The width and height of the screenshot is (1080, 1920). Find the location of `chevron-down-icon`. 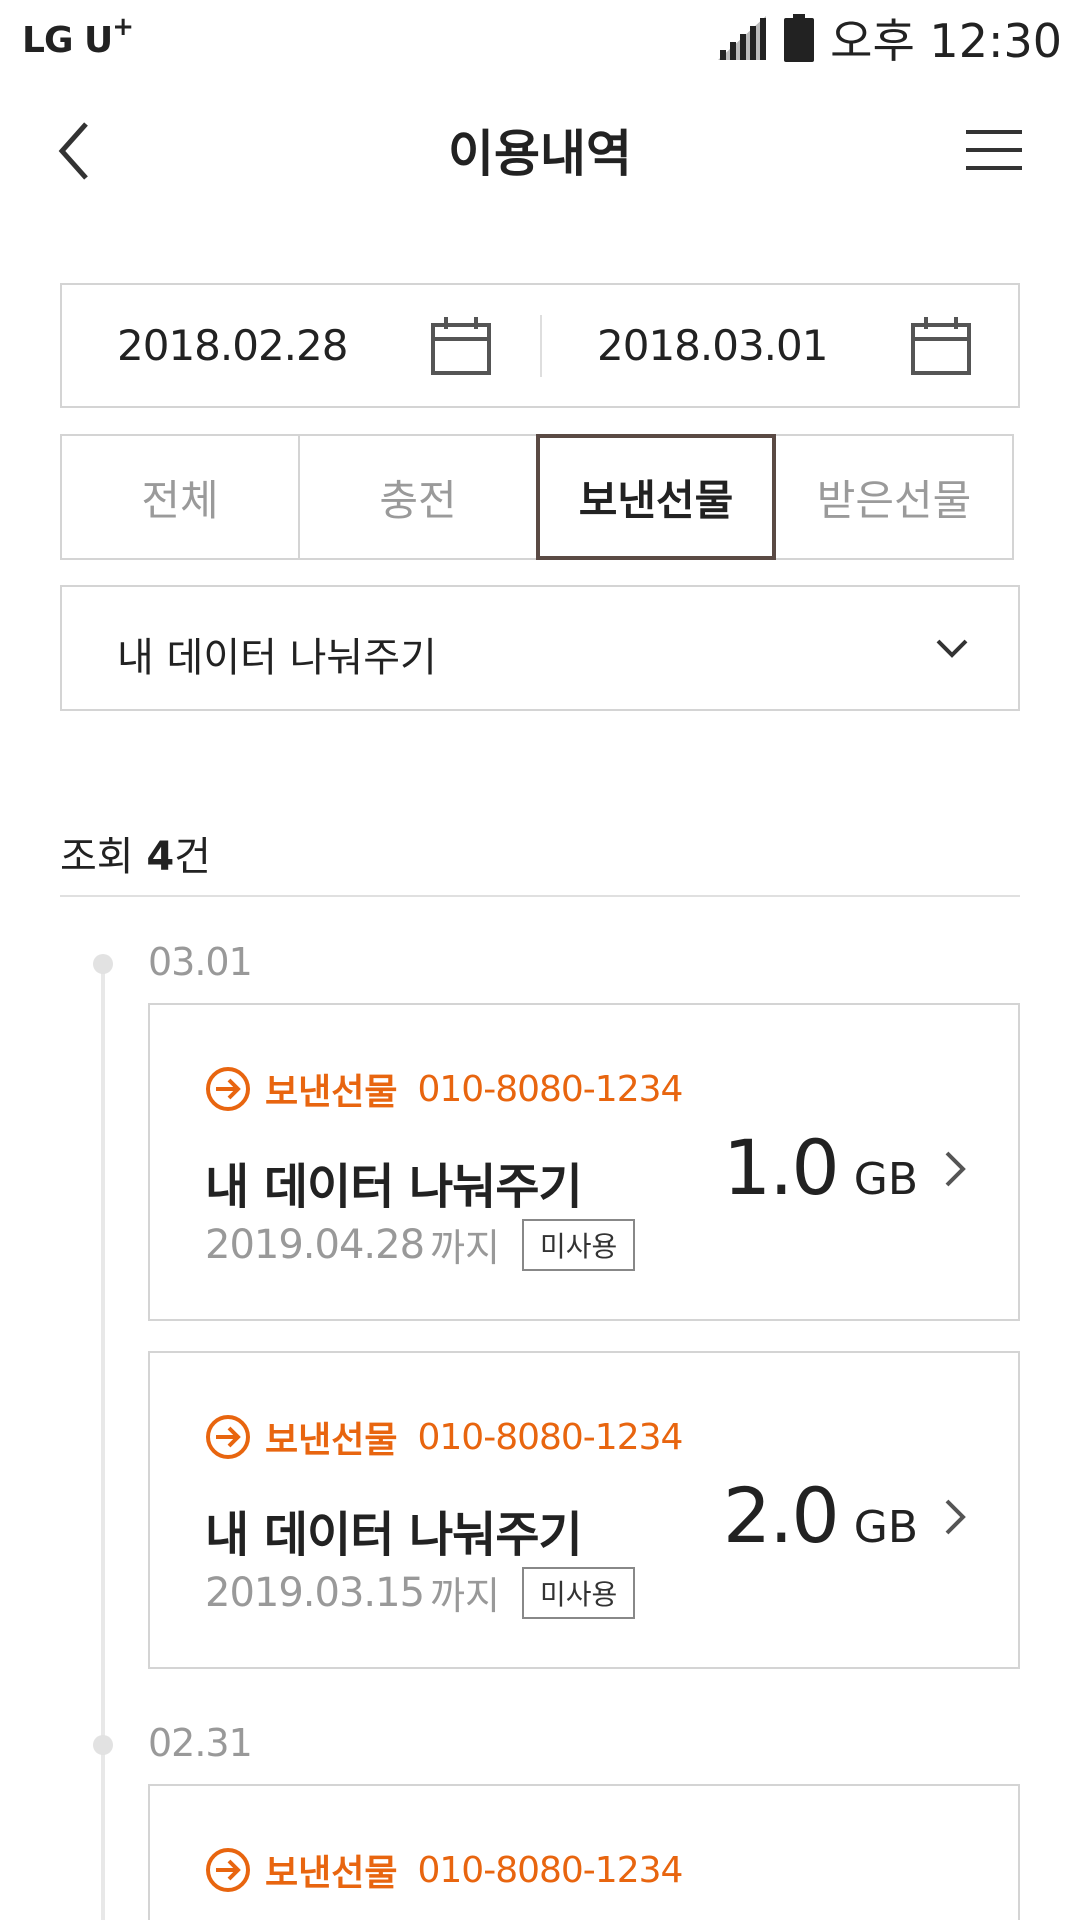

chevron-down-icon is located at coordinates (952, 648).